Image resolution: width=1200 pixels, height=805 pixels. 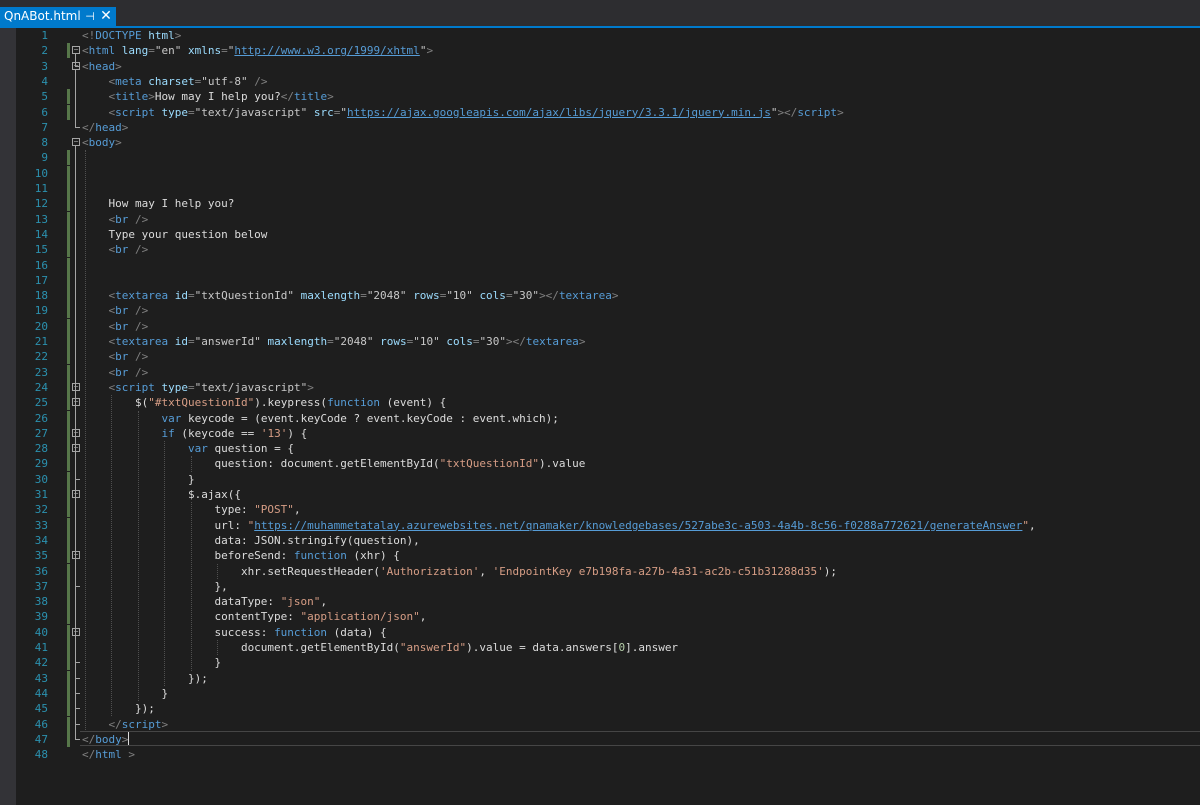 What do you see at coordinates (600, 81) in the screenshot?
I see `code-line: 4 <meta charset="utf-8" />` at bounding box center [600, 81].